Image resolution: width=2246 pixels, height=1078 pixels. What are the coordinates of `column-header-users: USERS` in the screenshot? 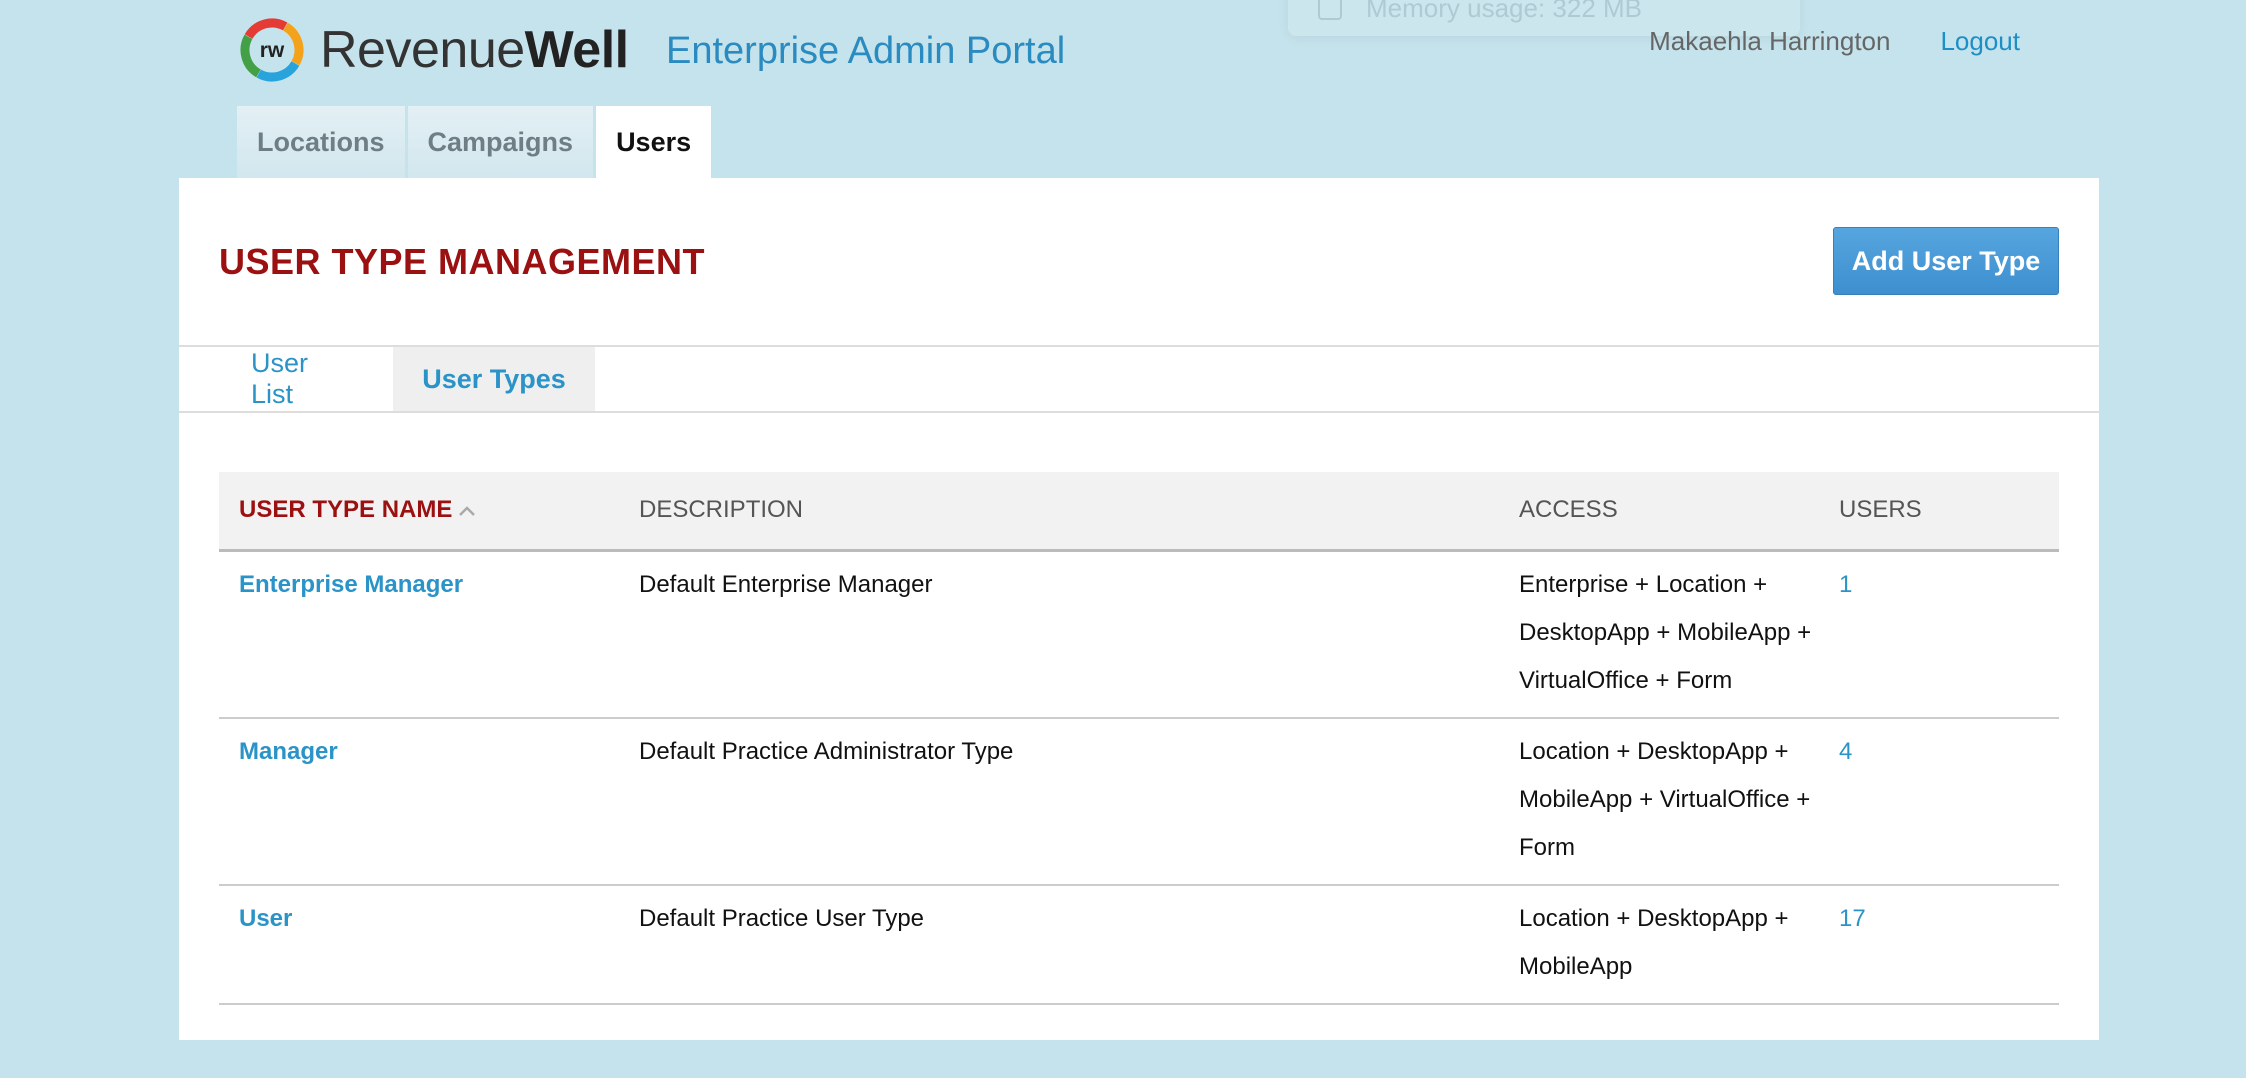 It's located at (1949, 512).